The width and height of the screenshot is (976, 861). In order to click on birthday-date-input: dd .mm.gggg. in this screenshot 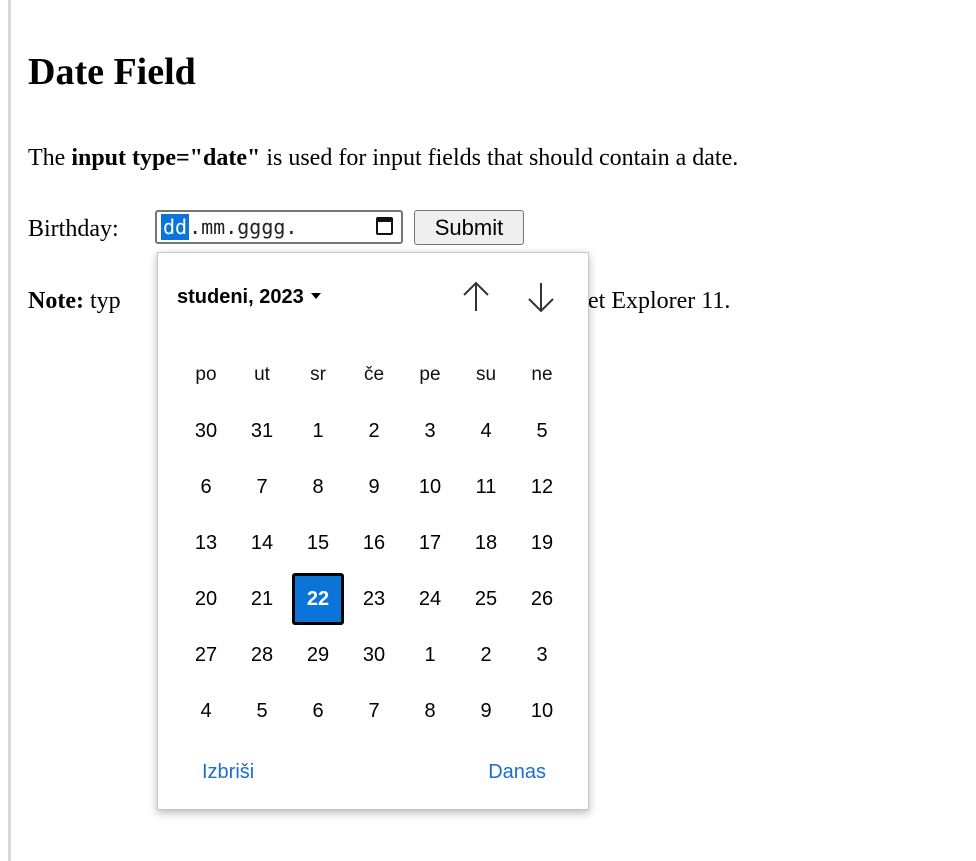, I will do `click(279, 227)`.